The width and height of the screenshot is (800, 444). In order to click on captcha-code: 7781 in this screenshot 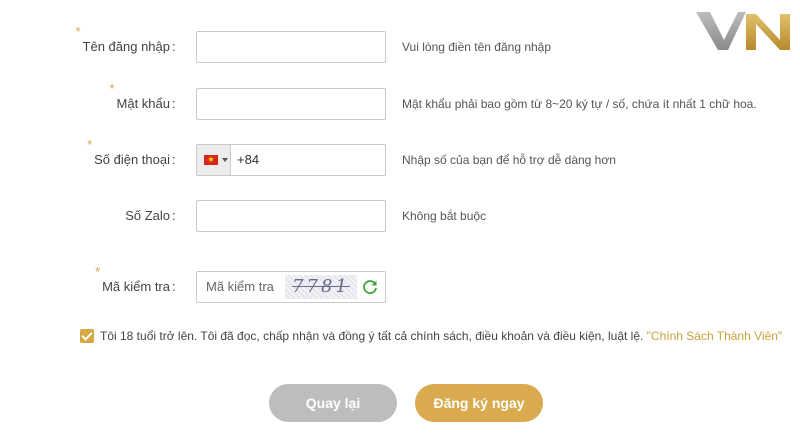, I will do `click(321, 286)`.